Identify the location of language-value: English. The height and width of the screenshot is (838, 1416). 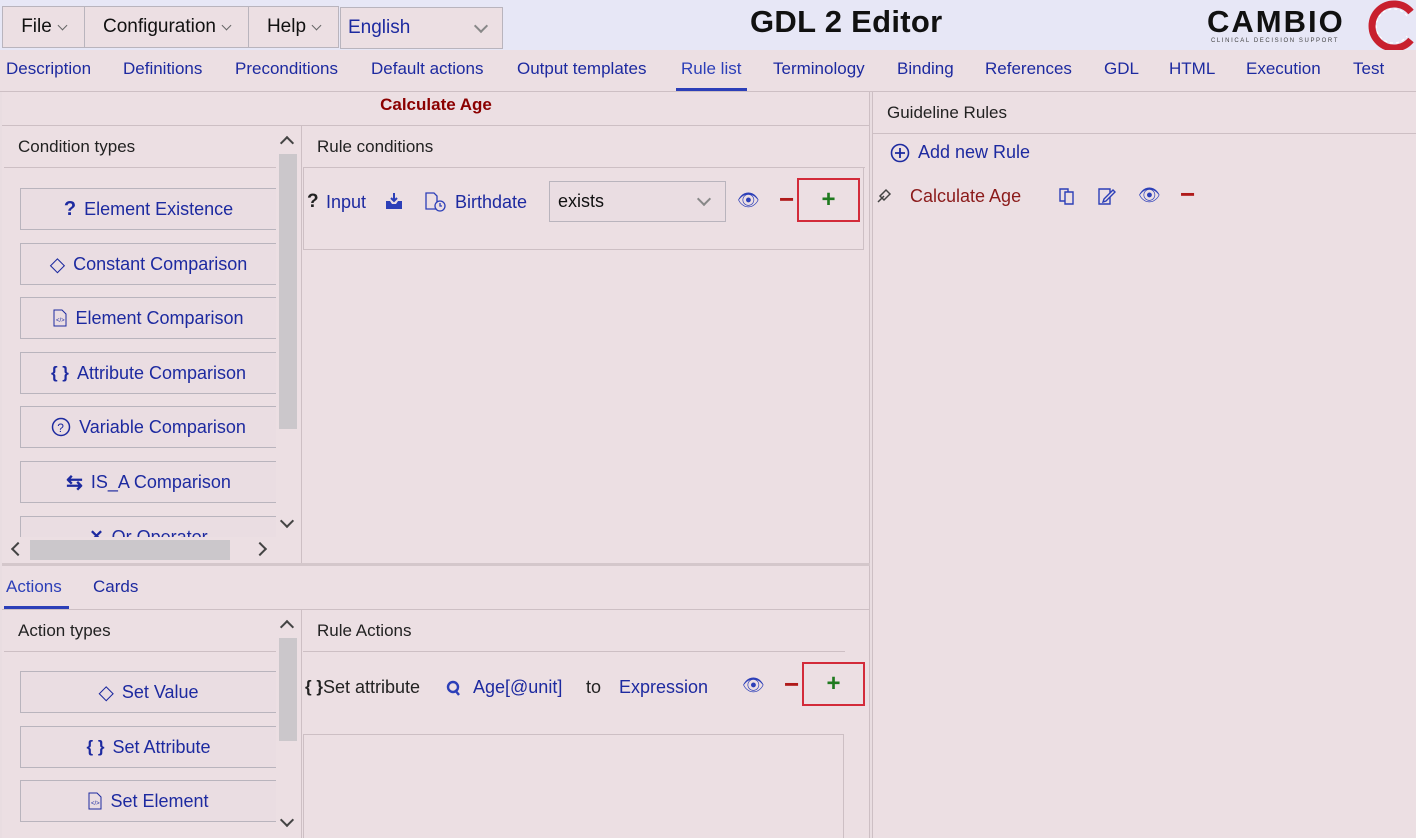
(379, 27).